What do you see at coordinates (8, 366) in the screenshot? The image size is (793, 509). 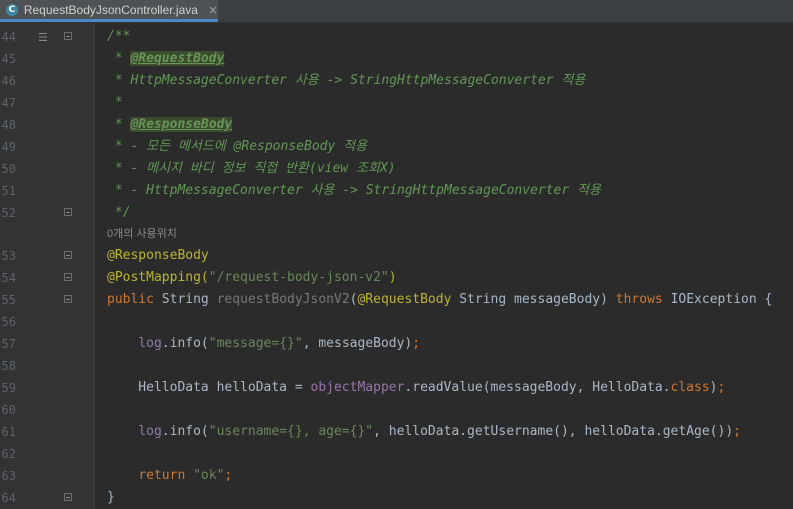 I see `line-number: 58` at bounding box center [8, 366].